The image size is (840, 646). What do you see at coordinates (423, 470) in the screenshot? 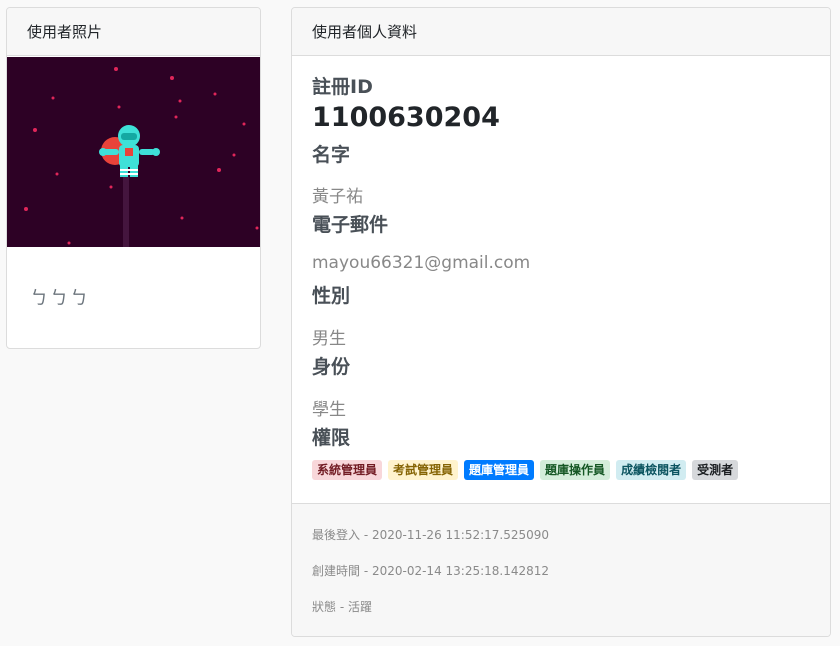
I see `role-badge: 考試管理員` at bounding box center [423, 470].